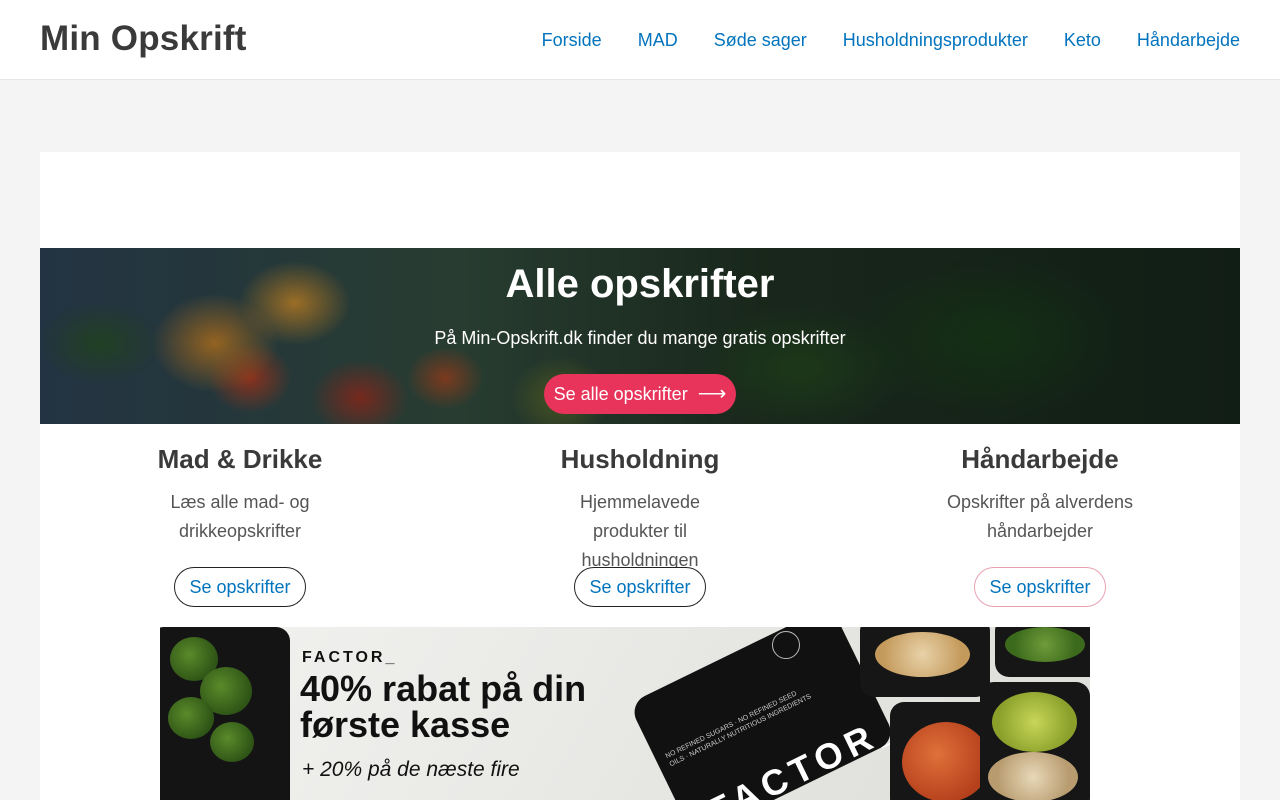  What do you see at coordinates (240, 587) in the screenshot?
I see `see-recipes-button-mad-drikke: Se opskrifter` at bounding box center [240, 587].